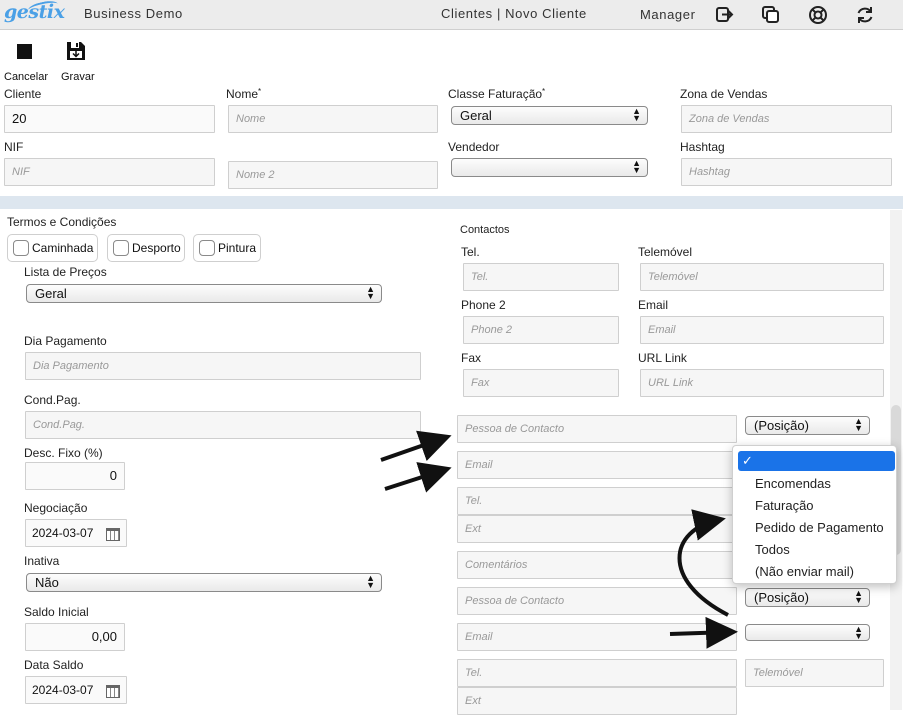 This screenshot has height=715, width=903. I want to click on arrow-to-dropdown, so click(703, 563).